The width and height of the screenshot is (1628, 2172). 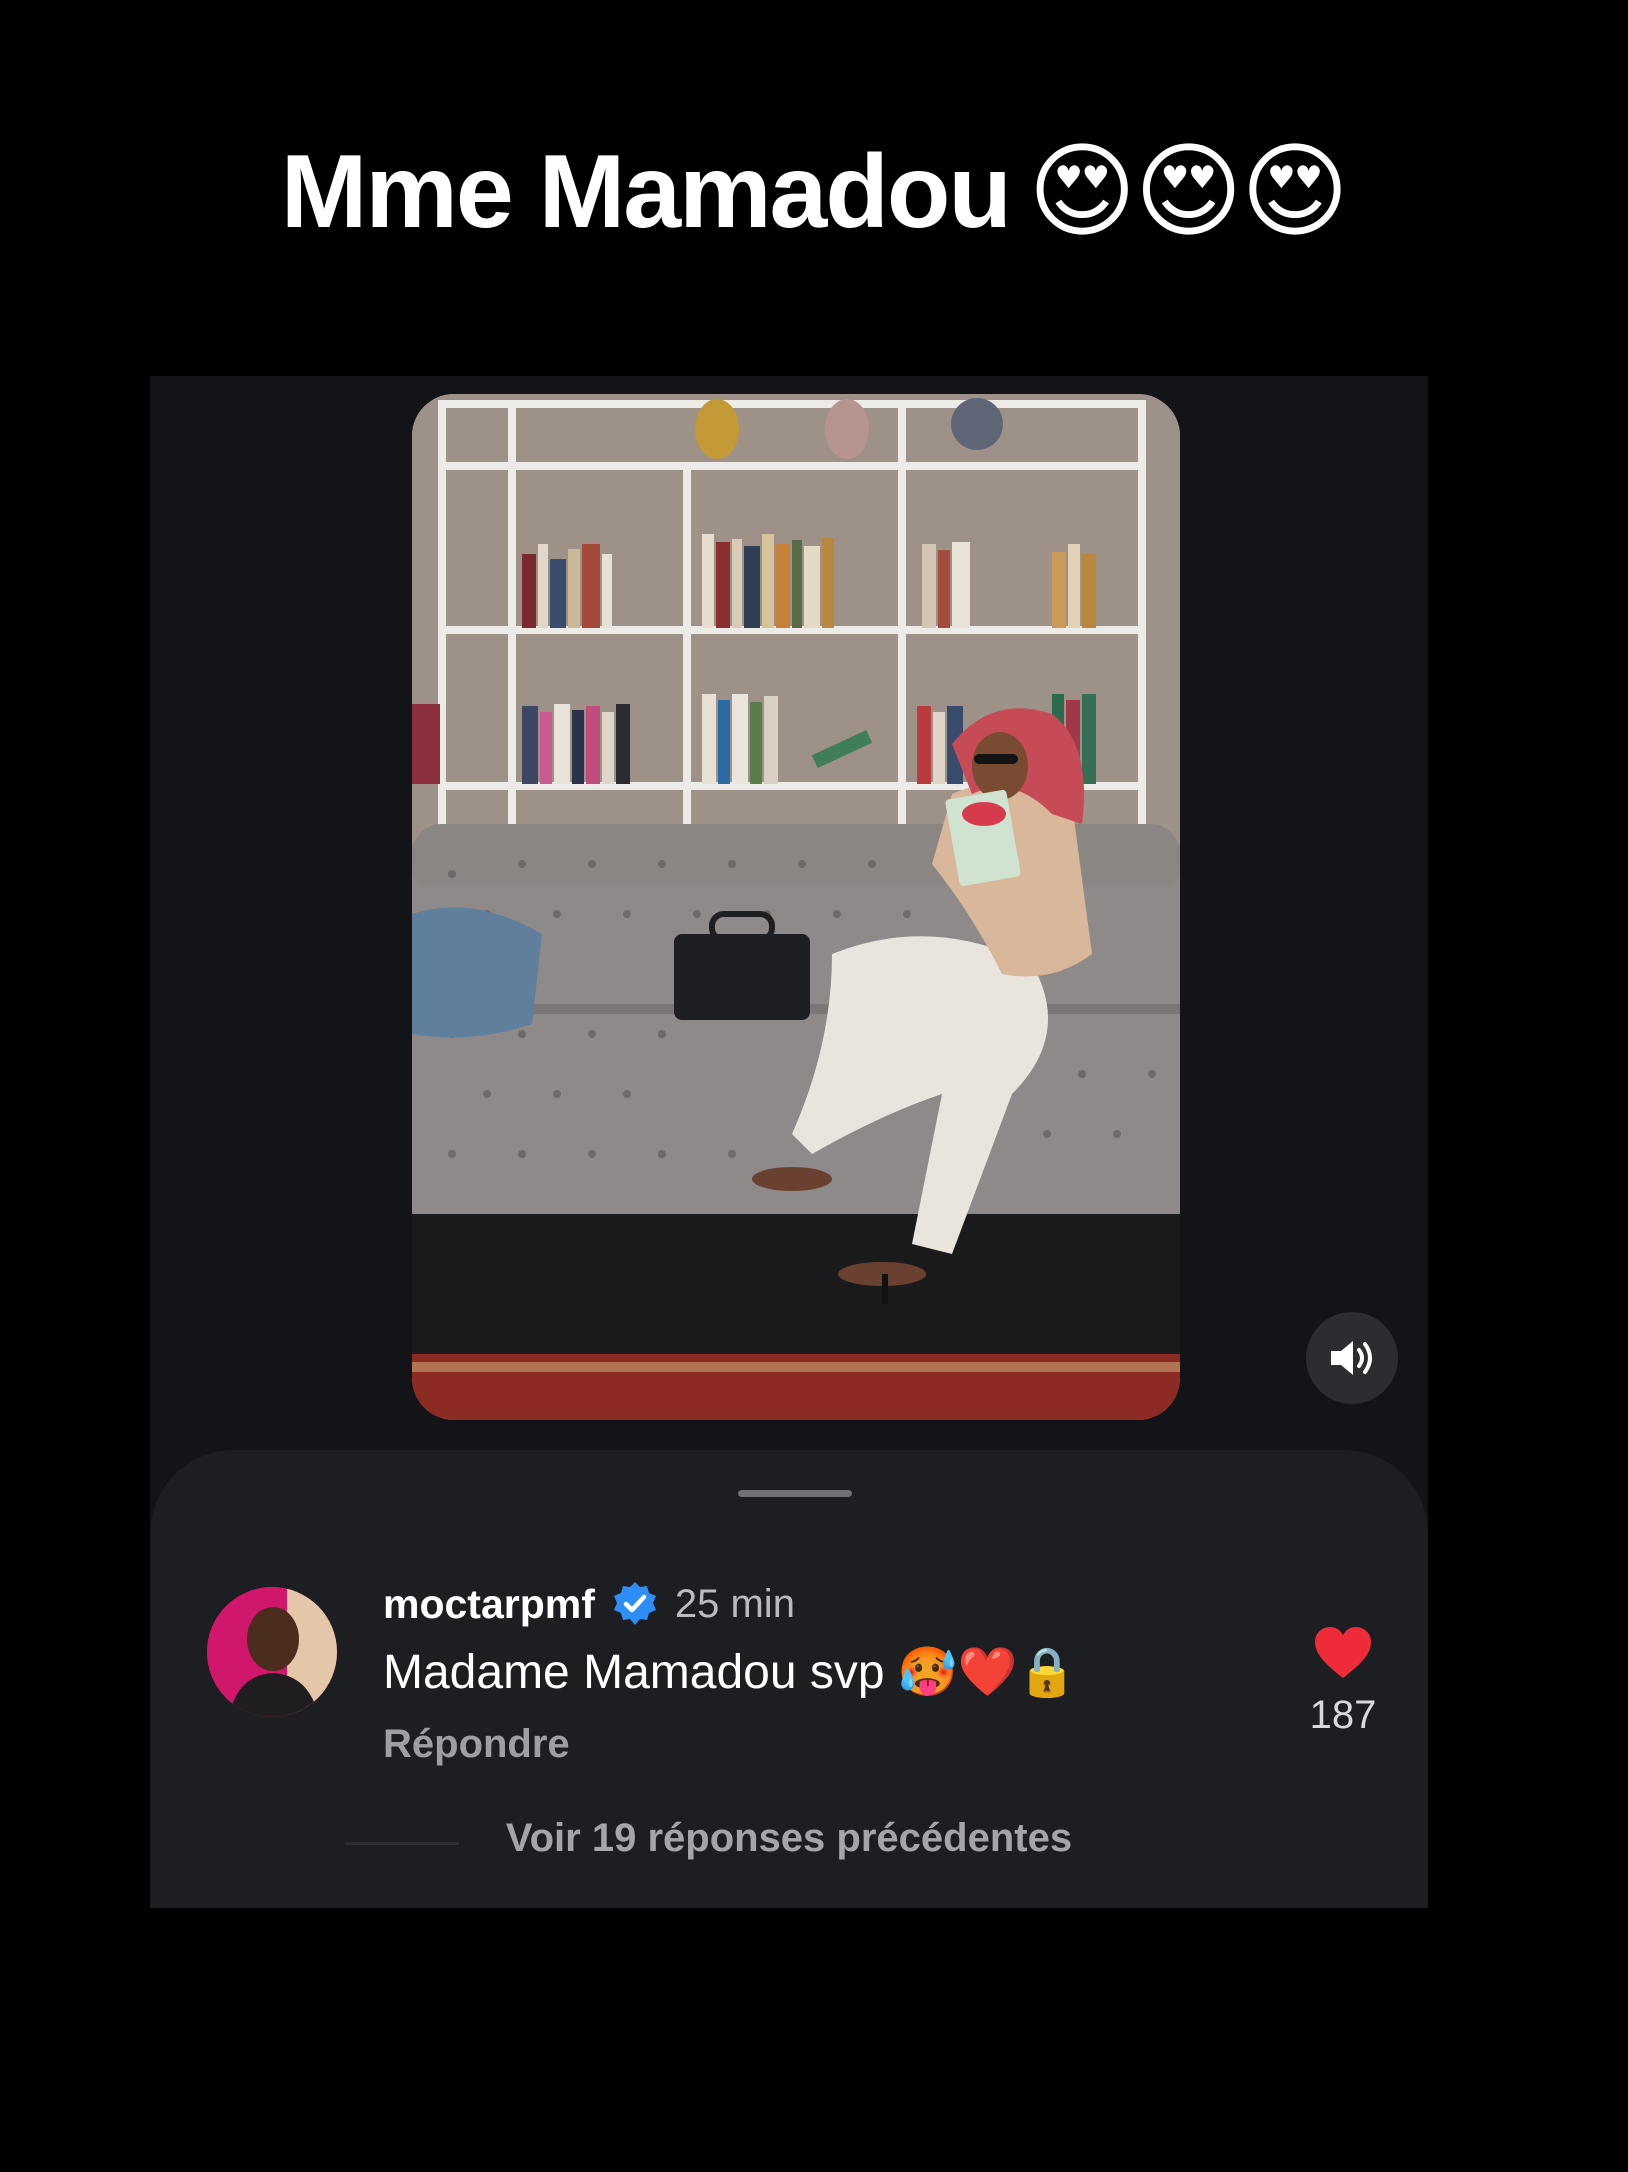 What do you see at coordinates (1188, 192) in the screenshot?
I see `caption-emojis: 😍😍😍` at bounding box center [1188, 192].